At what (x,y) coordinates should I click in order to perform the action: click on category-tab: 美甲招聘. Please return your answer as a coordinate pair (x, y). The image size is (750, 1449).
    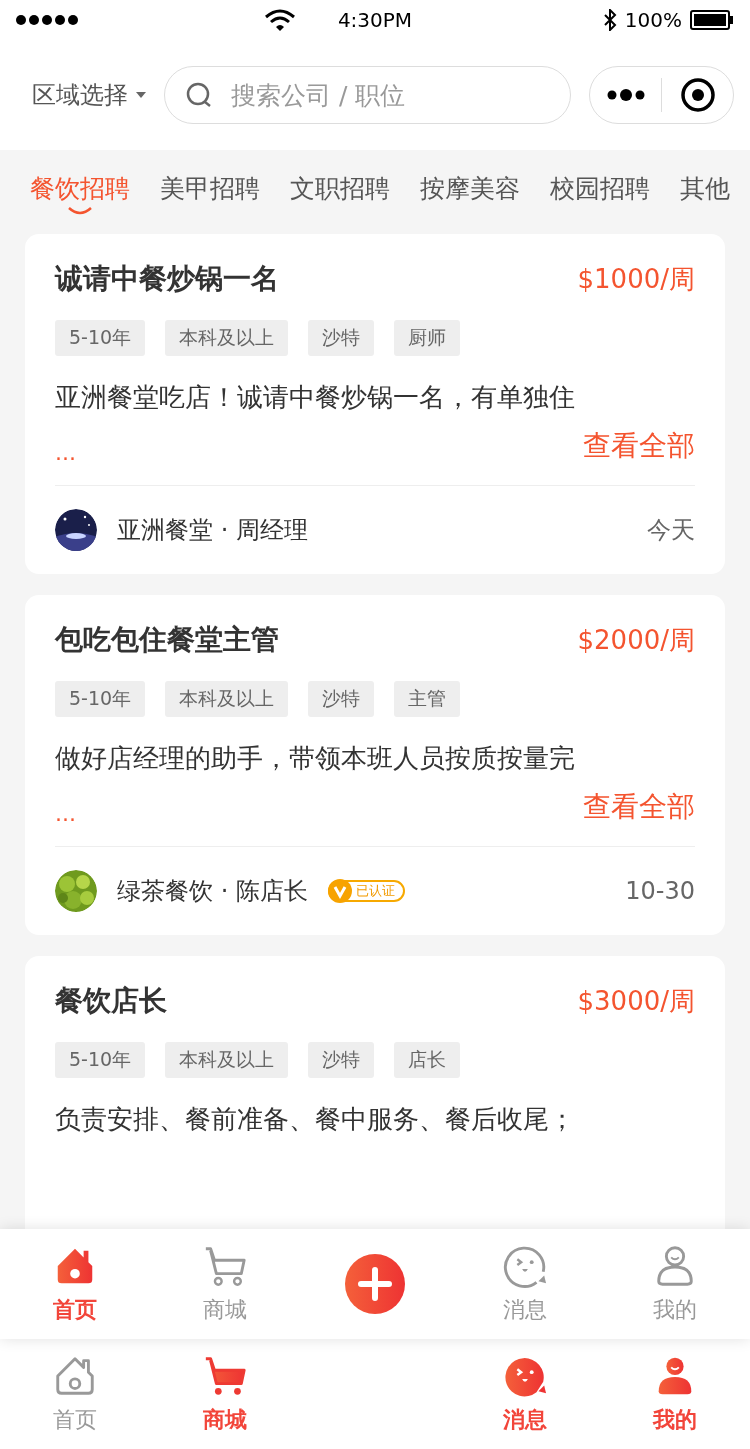
    Looking at the image, I should click on (210, 192).